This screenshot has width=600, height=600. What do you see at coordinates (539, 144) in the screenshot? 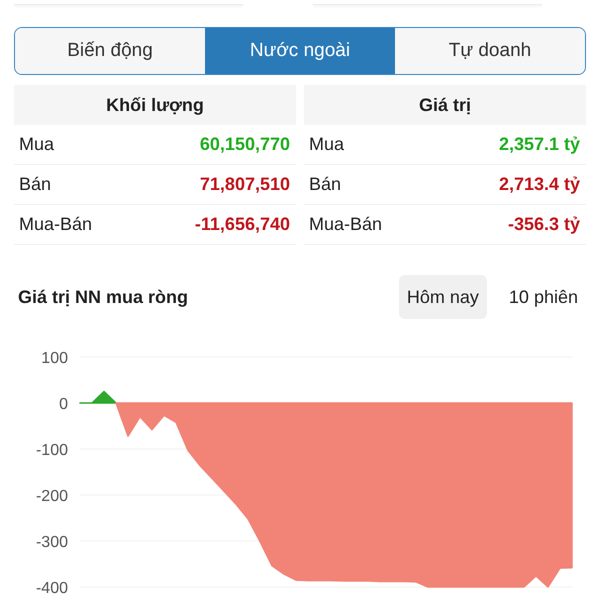
I see `row-value: 2,357.1 tỷ` at bounding box center [539, 144].